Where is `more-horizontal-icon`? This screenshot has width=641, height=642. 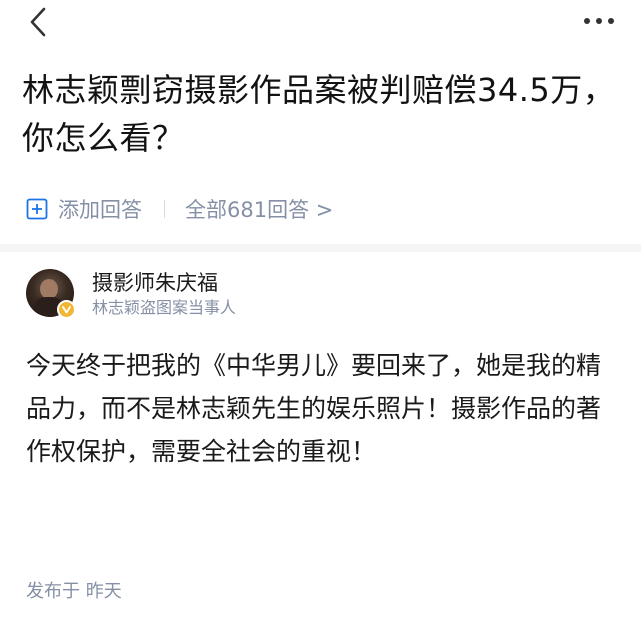 more-horizontal-icon is located at coordinates (599, 21).